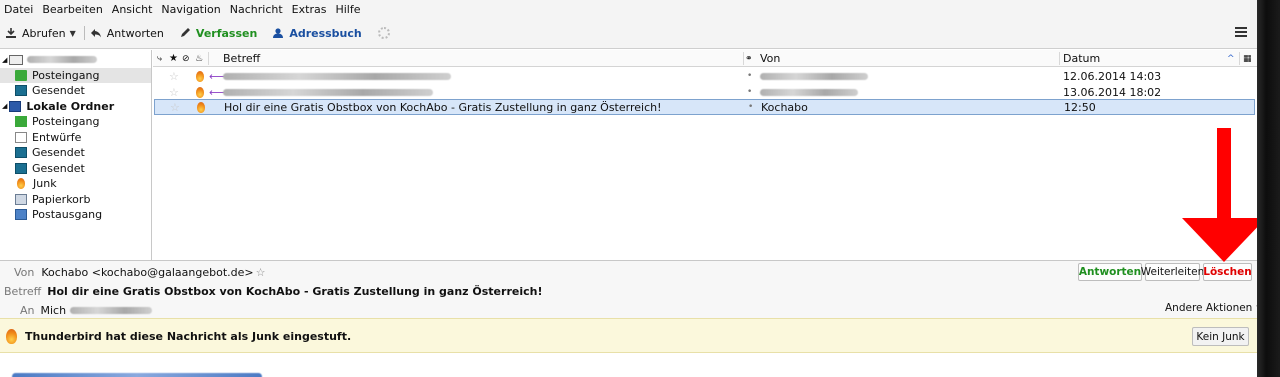  I want to click on other-actions-label: Andere Aktionen, so click(1209, 308).